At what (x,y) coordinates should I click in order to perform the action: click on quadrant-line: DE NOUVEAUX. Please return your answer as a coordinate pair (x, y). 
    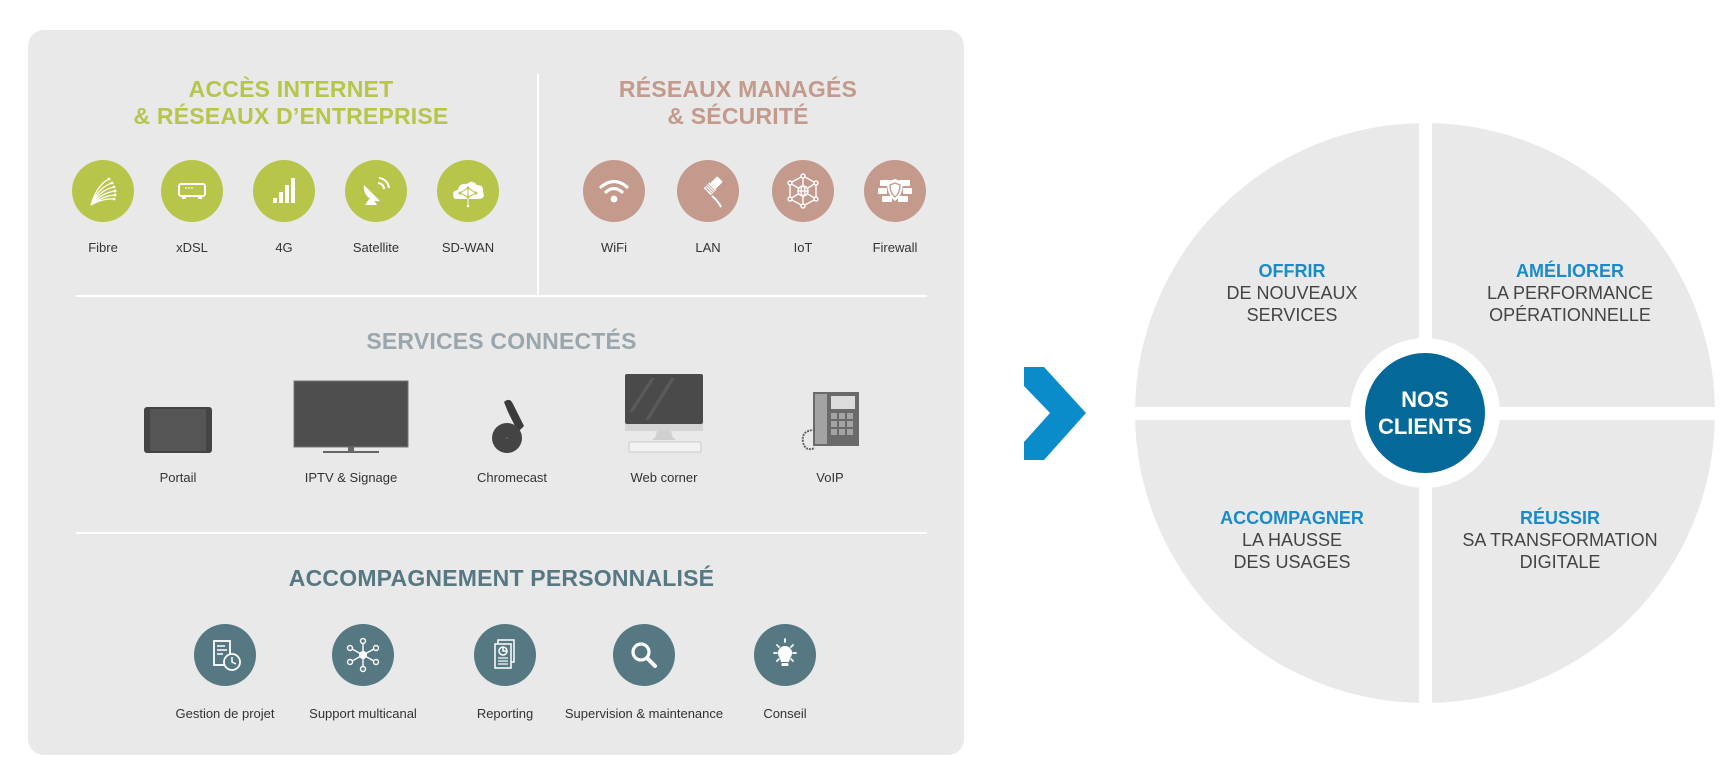
    Looking at the image, I should click on (1292, 293).